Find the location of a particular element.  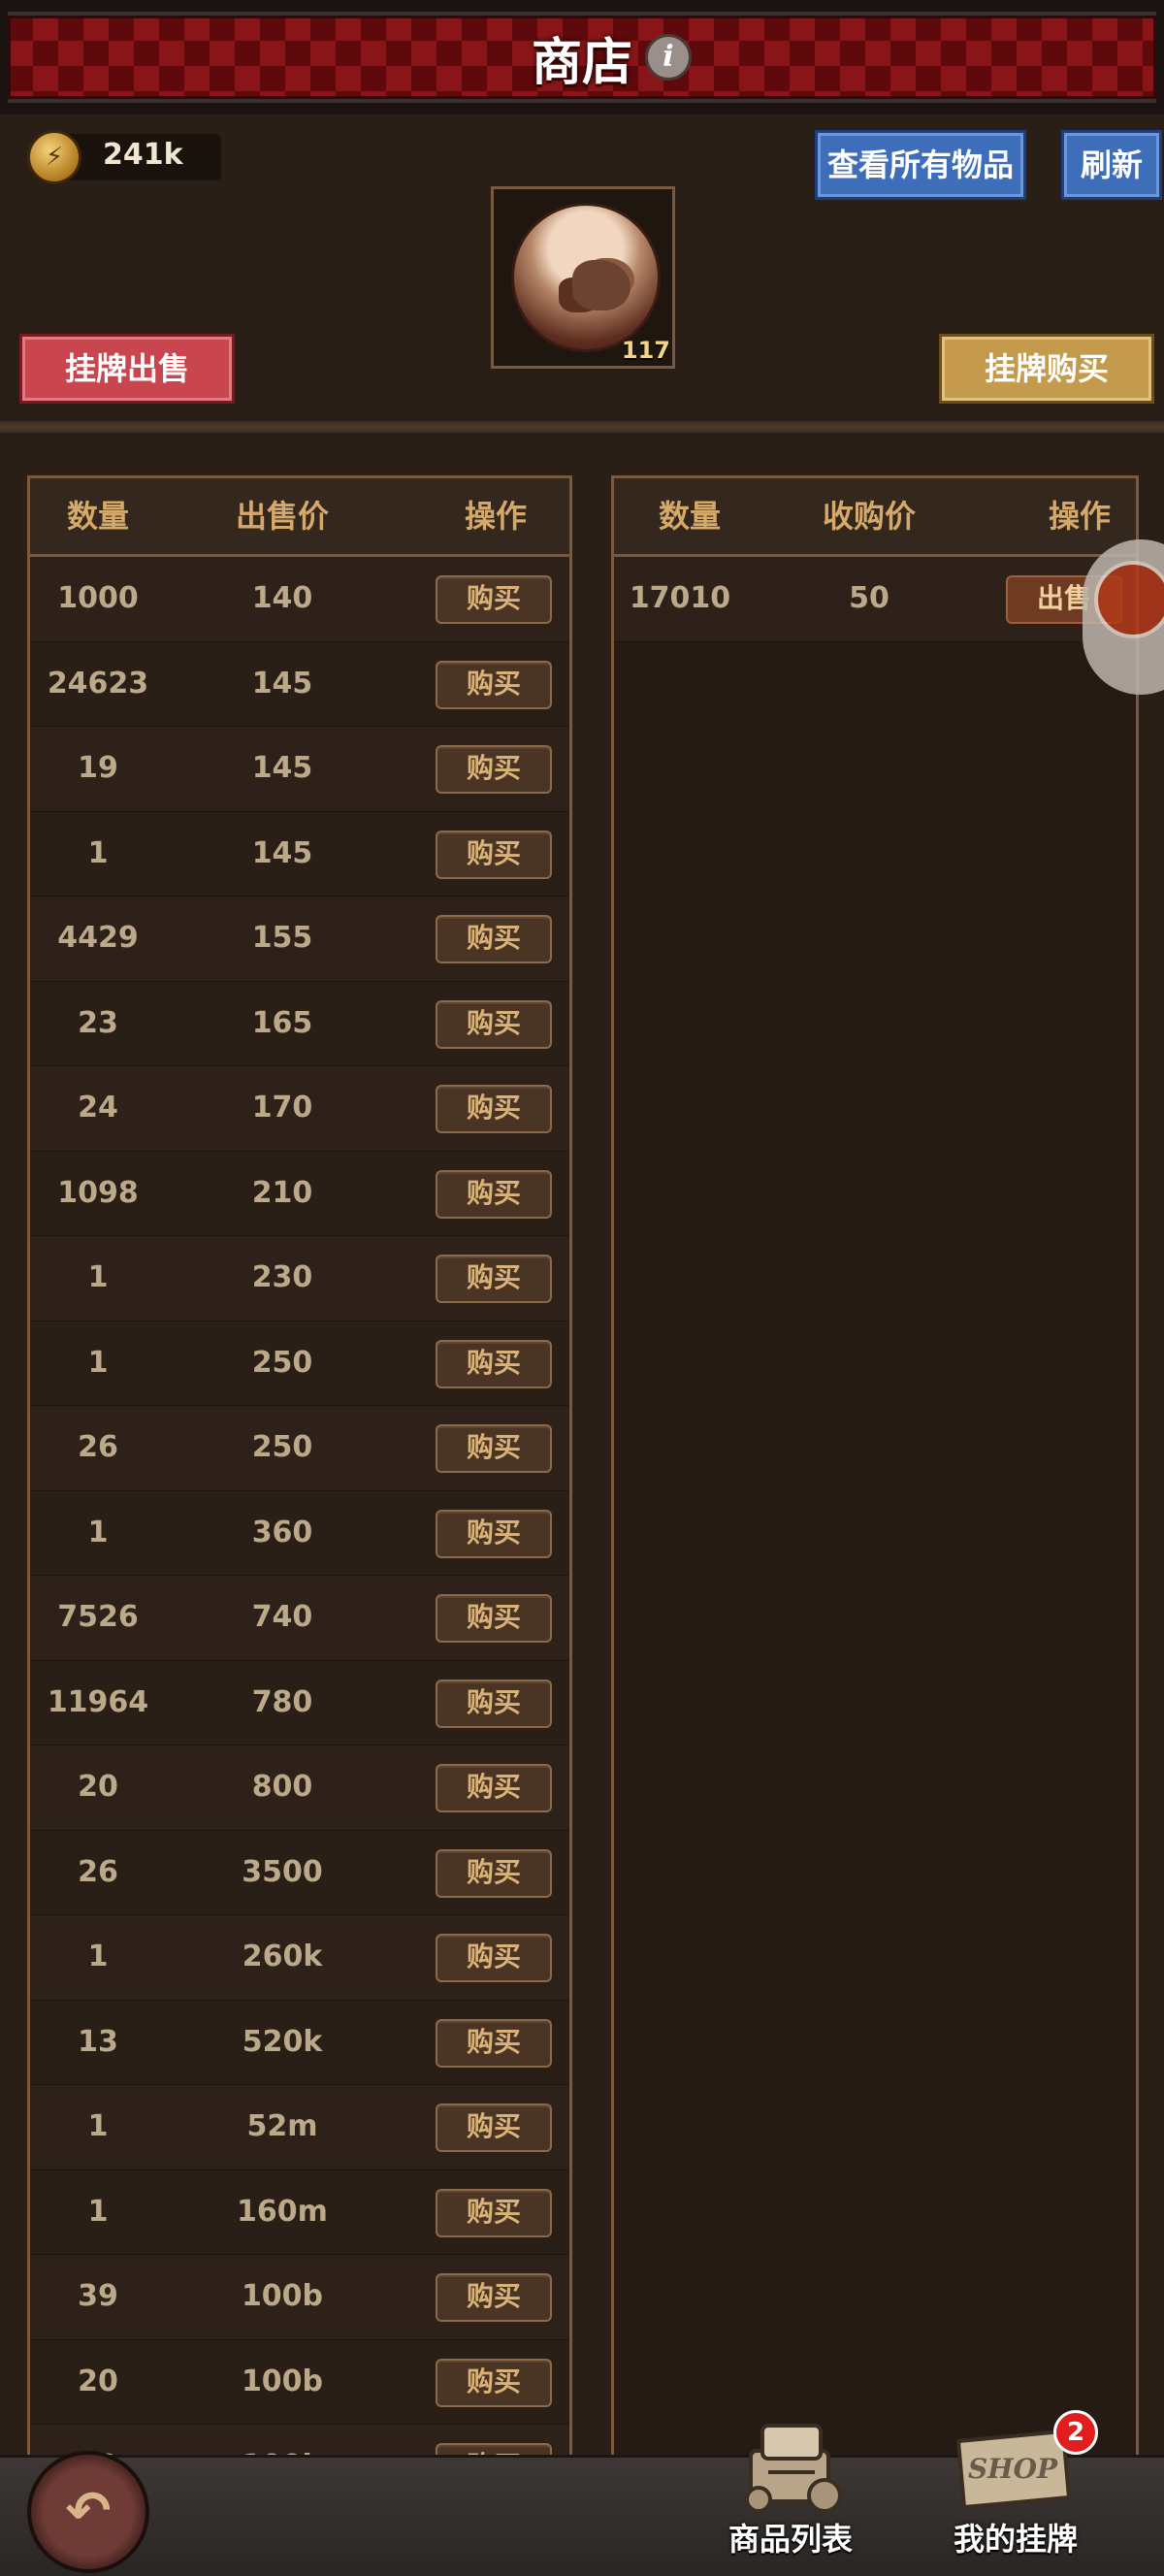

buy-orders-list: 17010 50 出售 is located at coordinates (875, 599).